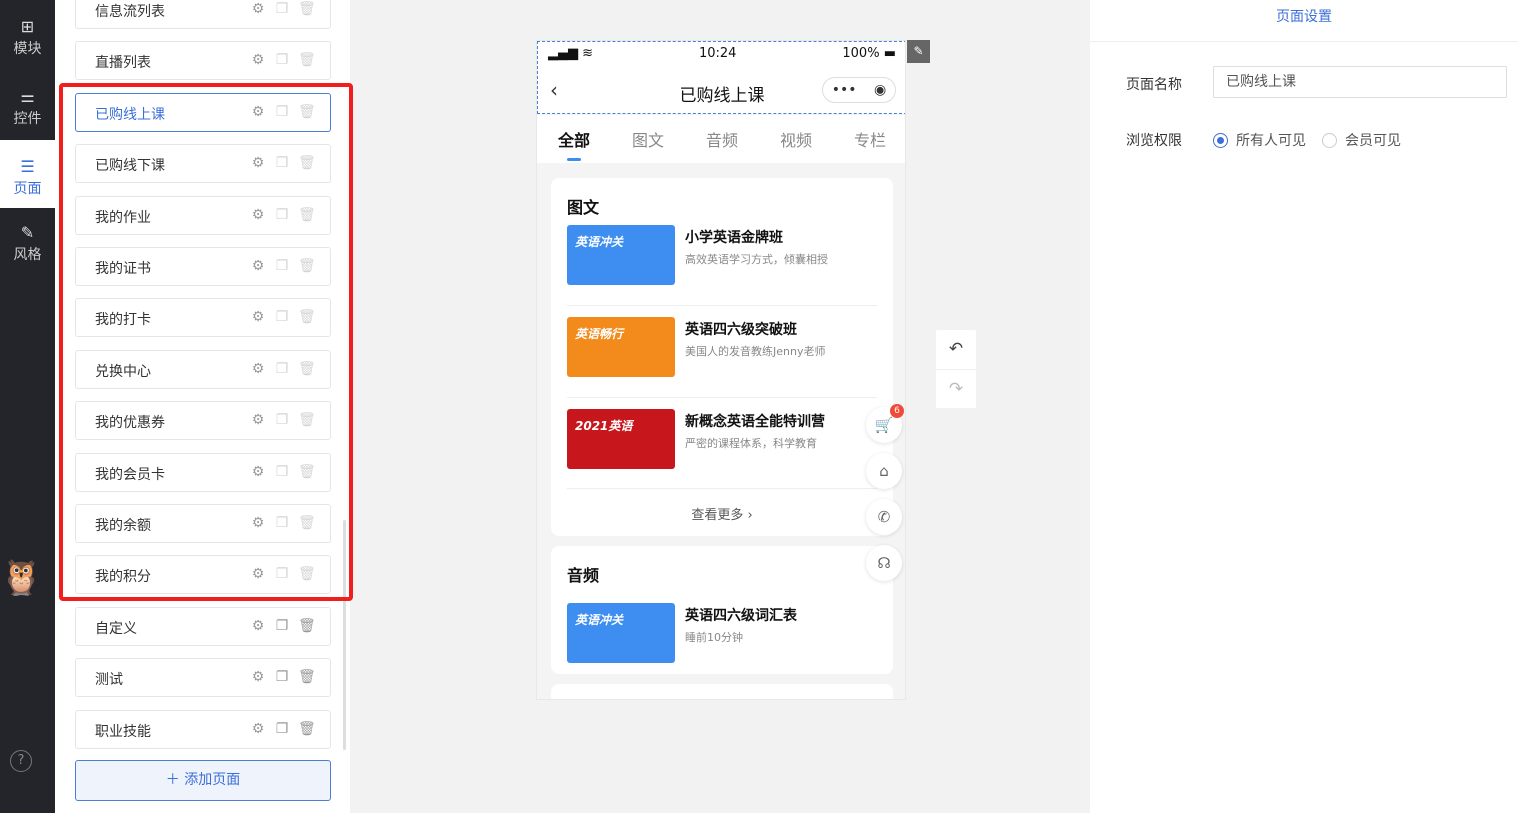 The width and height of the screenshot is (1518, 813). I want to click on nav-pages: ☰ 页面, so click(27, 174).